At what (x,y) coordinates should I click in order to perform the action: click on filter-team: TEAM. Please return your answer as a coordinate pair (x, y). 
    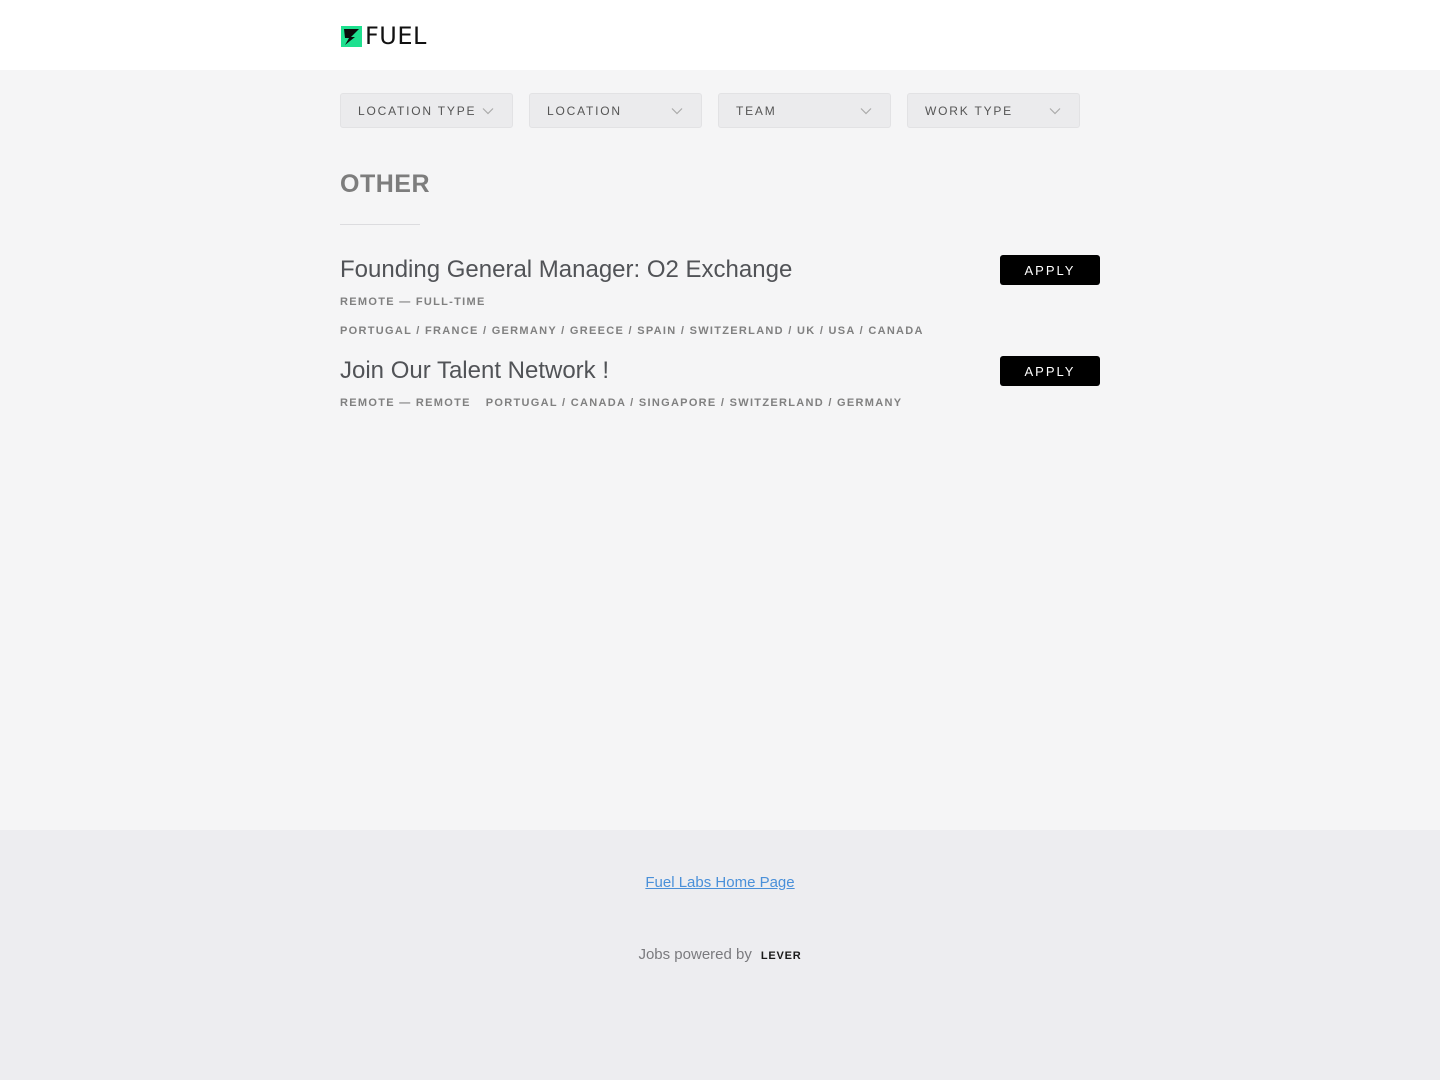
    Looking at the image, I should click on (804, 110).